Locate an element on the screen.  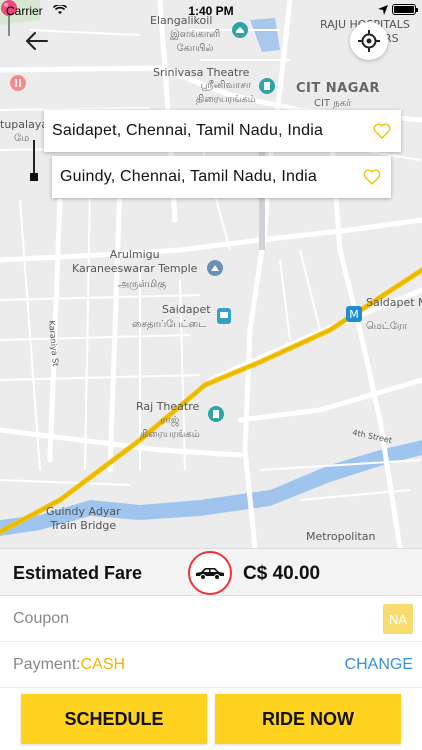
current-location-button is located at coordinates (369, 41).